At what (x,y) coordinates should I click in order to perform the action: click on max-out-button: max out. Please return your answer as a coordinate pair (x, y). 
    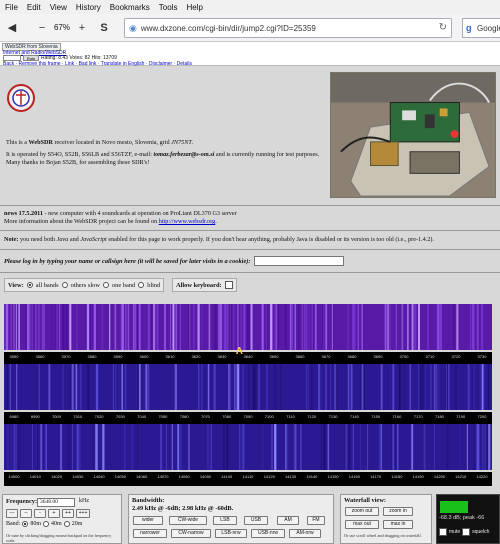
    Looking at the image, I should click on (362, 524).